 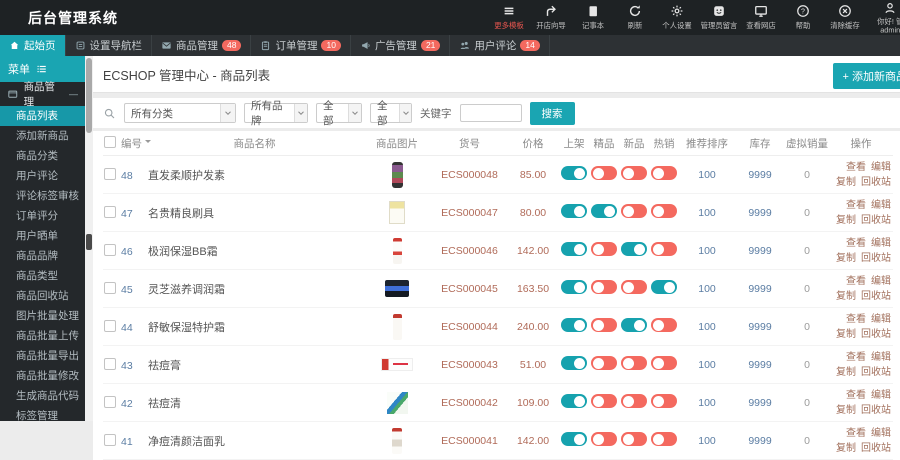 What do you see at coordinates (42, 296) in the screenshot?
I see `sidebar-item: 商品回收站` at bounding box center [42, 296].